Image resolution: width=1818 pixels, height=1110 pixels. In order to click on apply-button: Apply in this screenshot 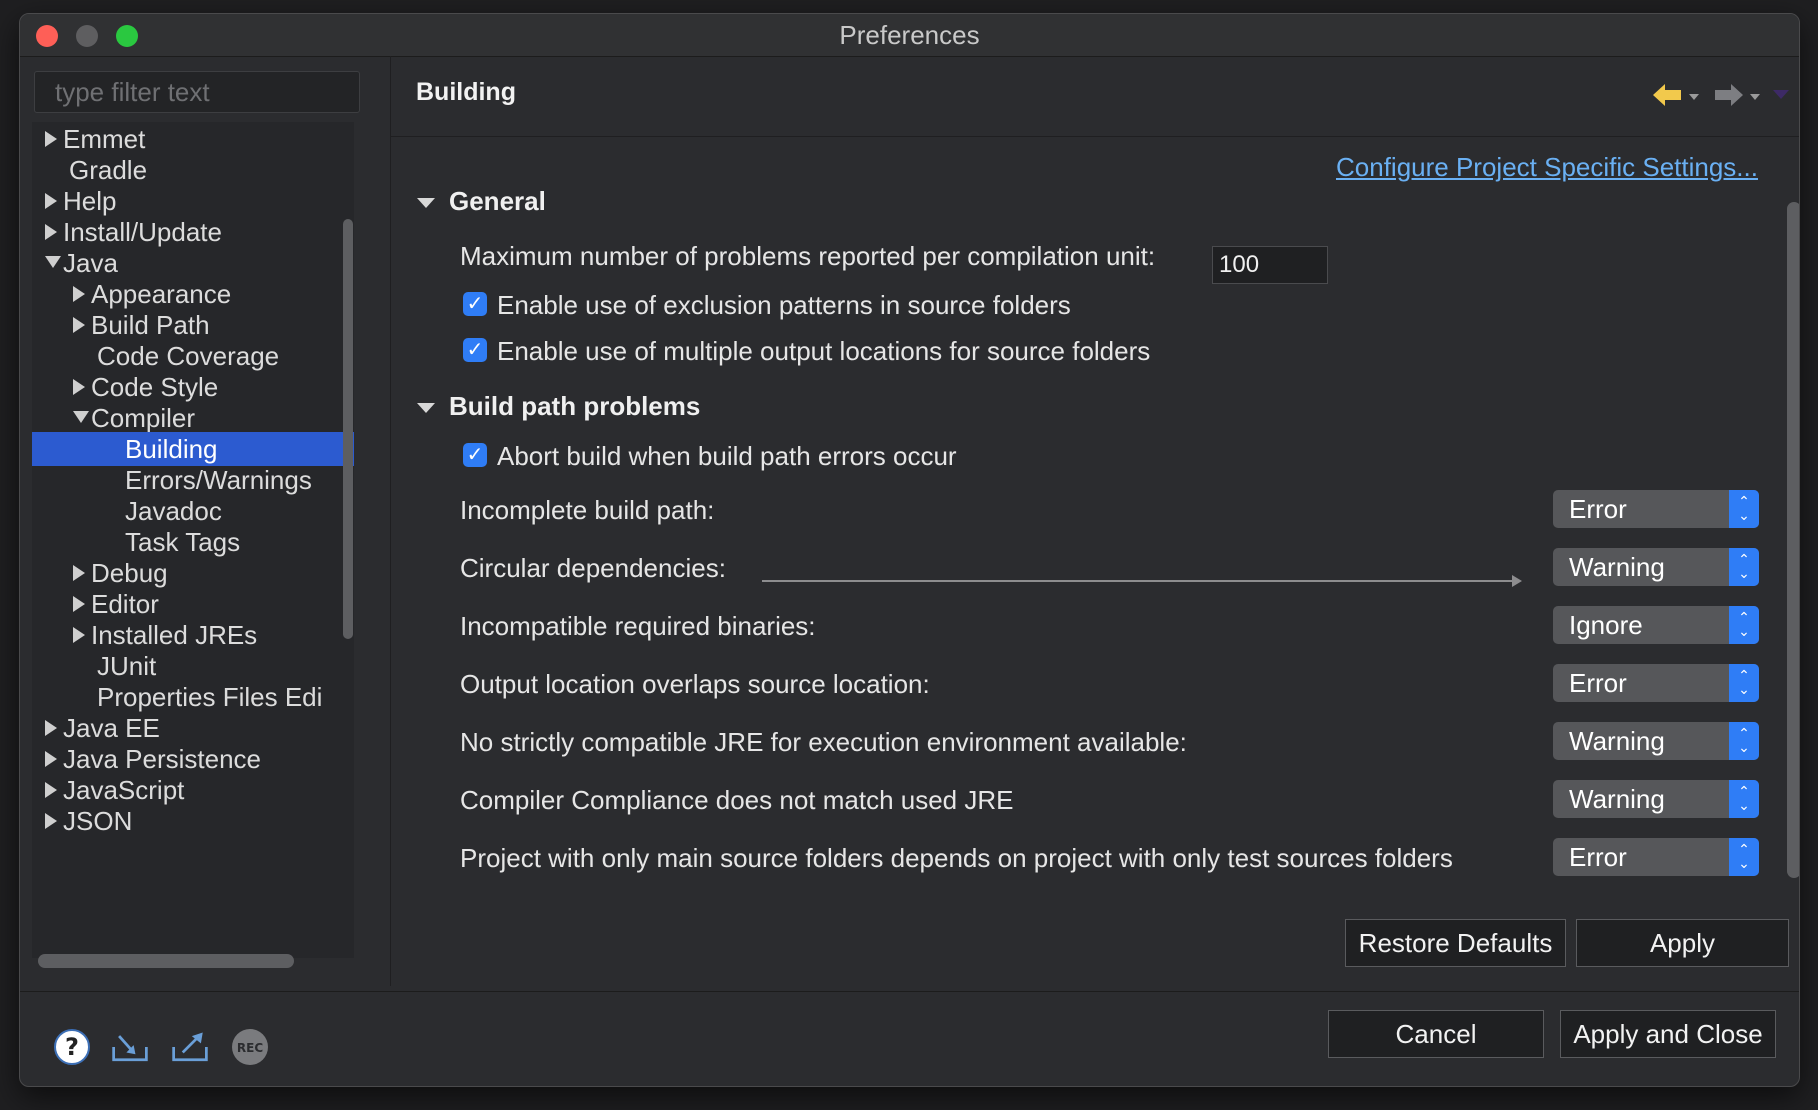, I will do `click(1682, 943)`.